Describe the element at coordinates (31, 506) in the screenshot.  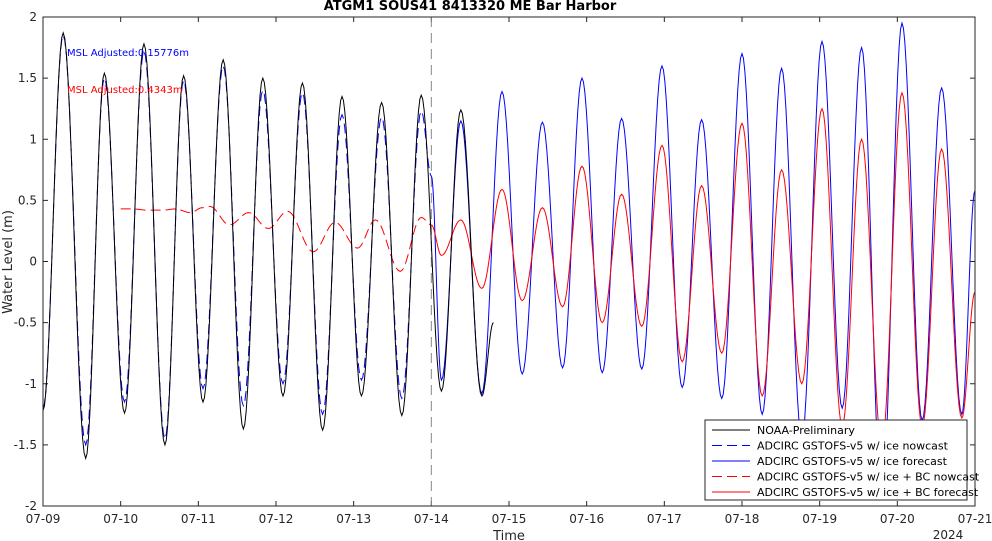
I see `y-tick-label: -2` at that location.